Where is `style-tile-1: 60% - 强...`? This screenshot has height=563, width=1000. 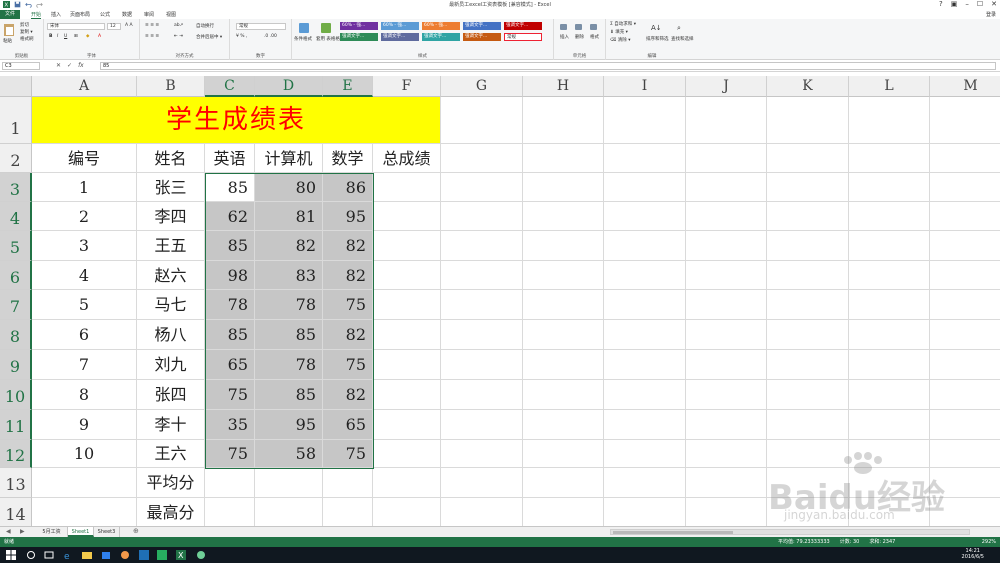
style-tile-1: 60% - 强... is located at coordinates (359, 26).